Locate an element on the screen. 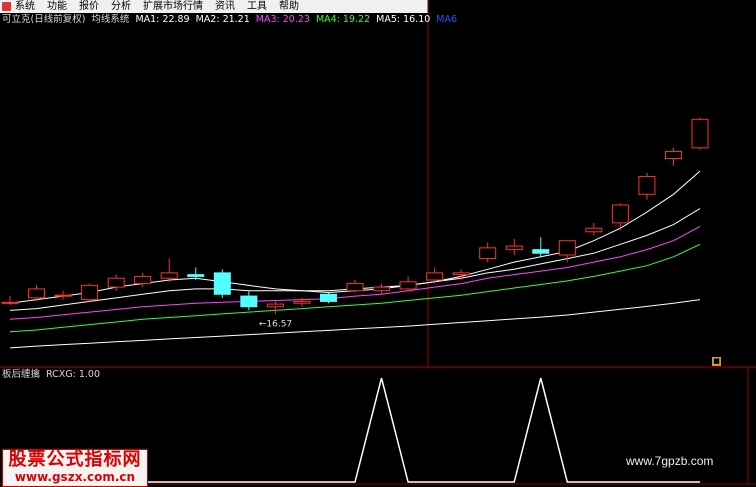  lower-indicator-title: 板后缠擒 RCXG: 1.00 is located at coordinates (51, 375).